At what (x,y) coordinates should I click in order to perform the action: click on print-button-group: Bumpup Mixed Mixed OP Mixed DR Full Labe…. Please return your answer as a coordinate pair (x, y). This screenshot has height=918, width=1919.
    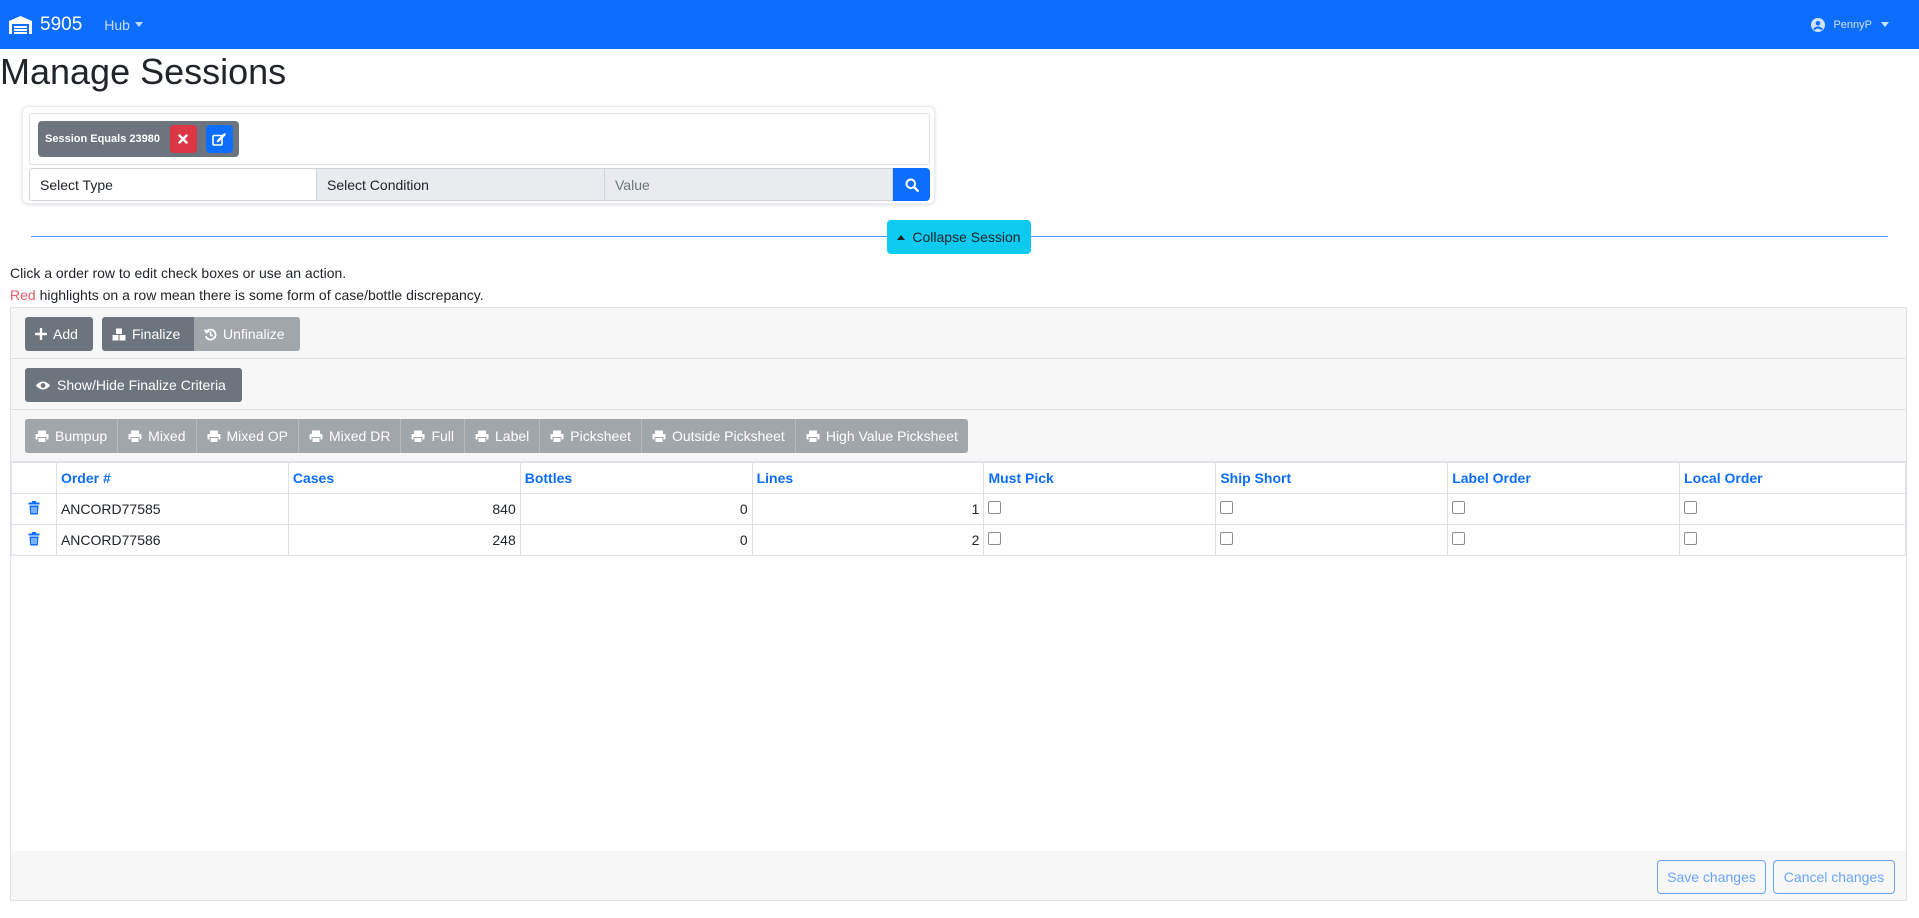
    Looking at the image, I should click on (496, 436).